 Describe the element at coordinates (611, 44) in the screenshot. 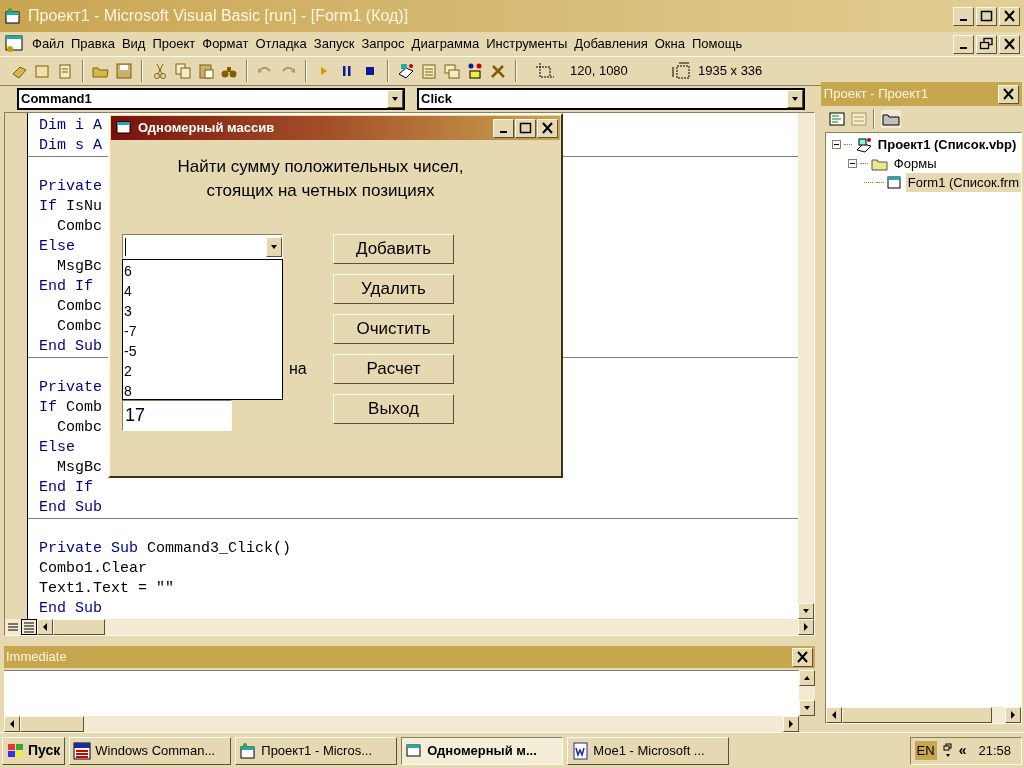

I see `menu-item: Добавления` at that location.